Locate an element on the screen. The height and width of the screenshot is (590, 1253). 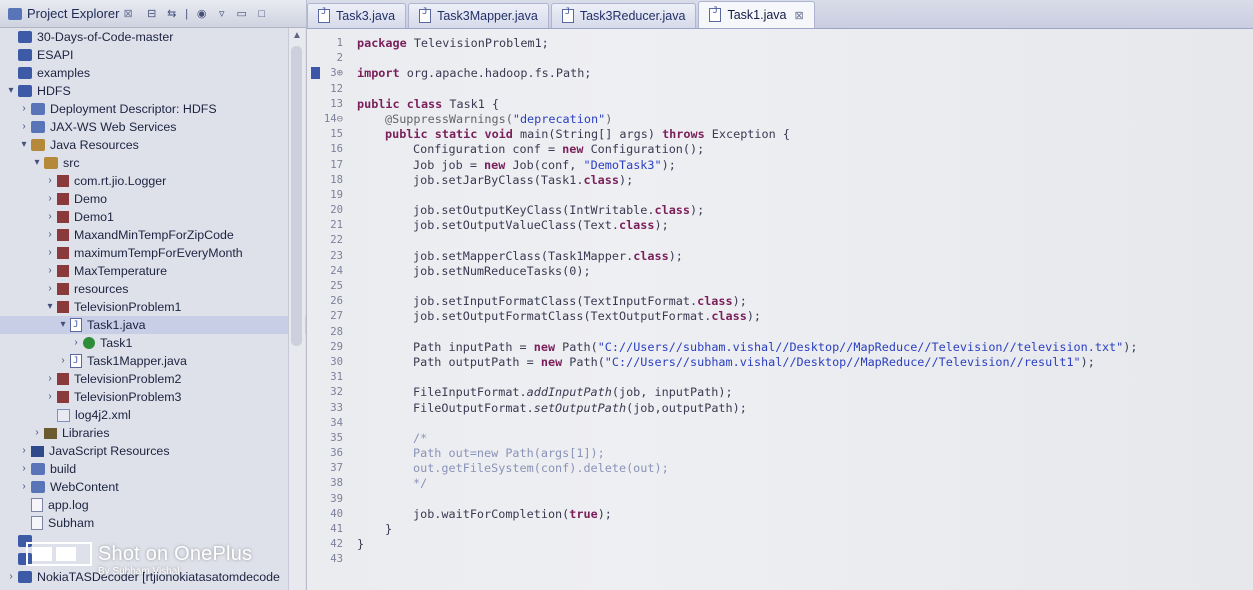
tree-item: › resources is located at coordinates (153, 289).